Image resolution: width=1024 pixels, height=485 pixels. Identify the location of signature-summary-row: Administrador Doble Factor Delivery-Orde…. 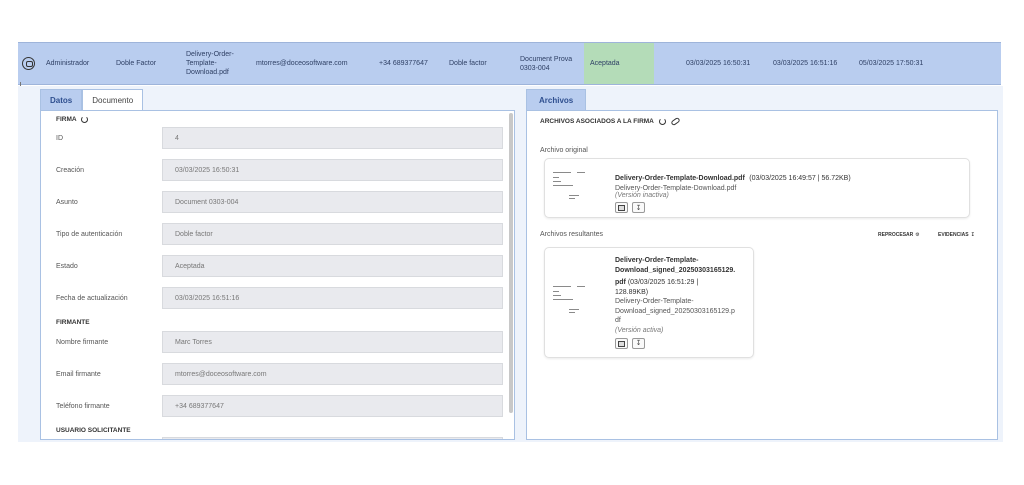
(509, 63).